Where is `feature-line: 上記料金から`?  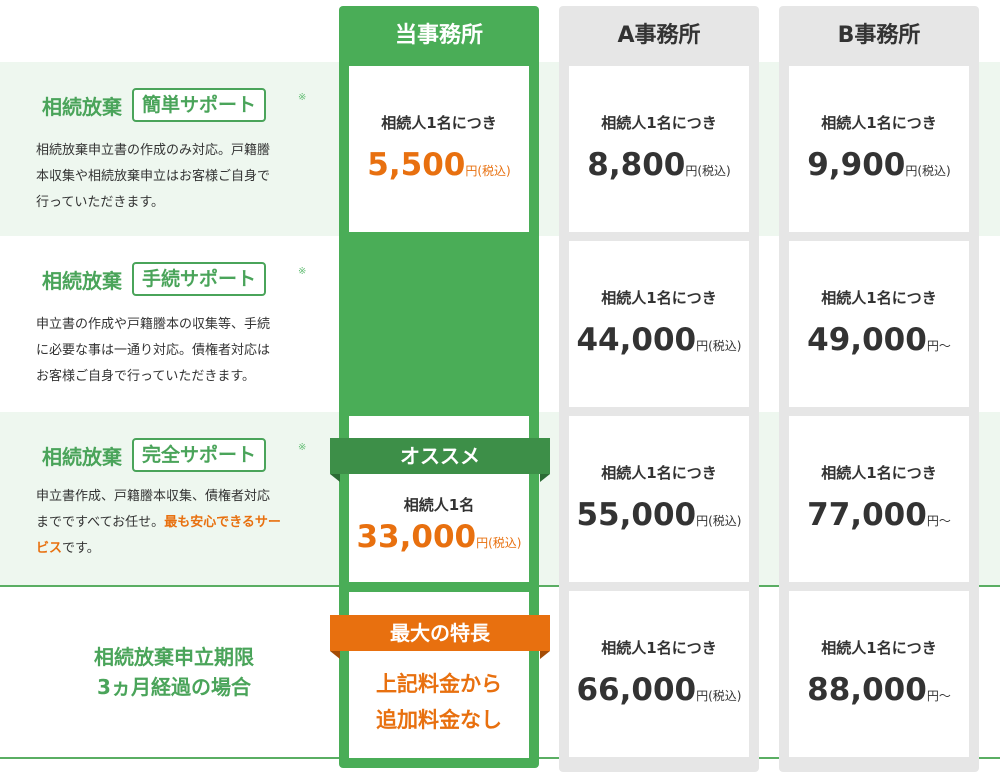 feature-line: 上記料金から is located at coordinates (439, 684).